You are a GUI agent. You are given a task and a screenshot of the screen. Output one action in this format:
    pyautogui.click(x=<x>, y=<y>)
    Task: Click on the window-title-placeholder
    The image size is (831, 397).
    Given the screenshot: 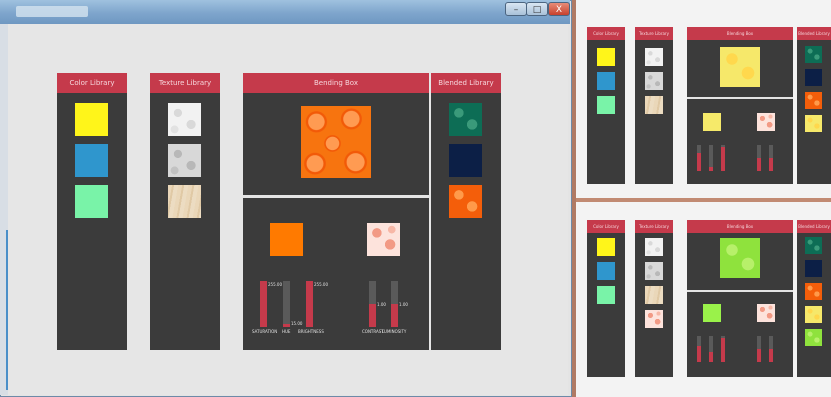 What is the action you would take?
    pyautogui.click(x=52, y=11)
    